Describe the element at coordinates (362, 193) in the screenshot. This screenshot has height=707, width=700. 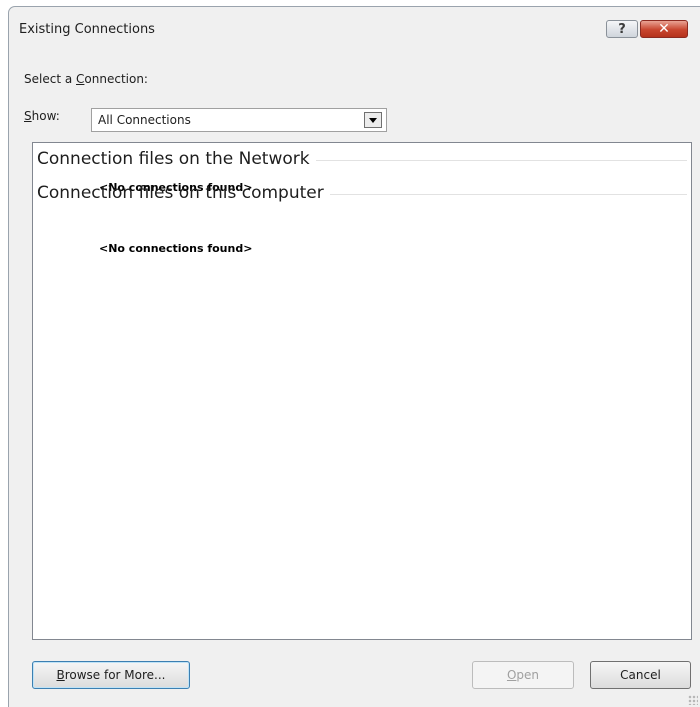
I see `group-header-computer: Connection files on this computer` at that location.